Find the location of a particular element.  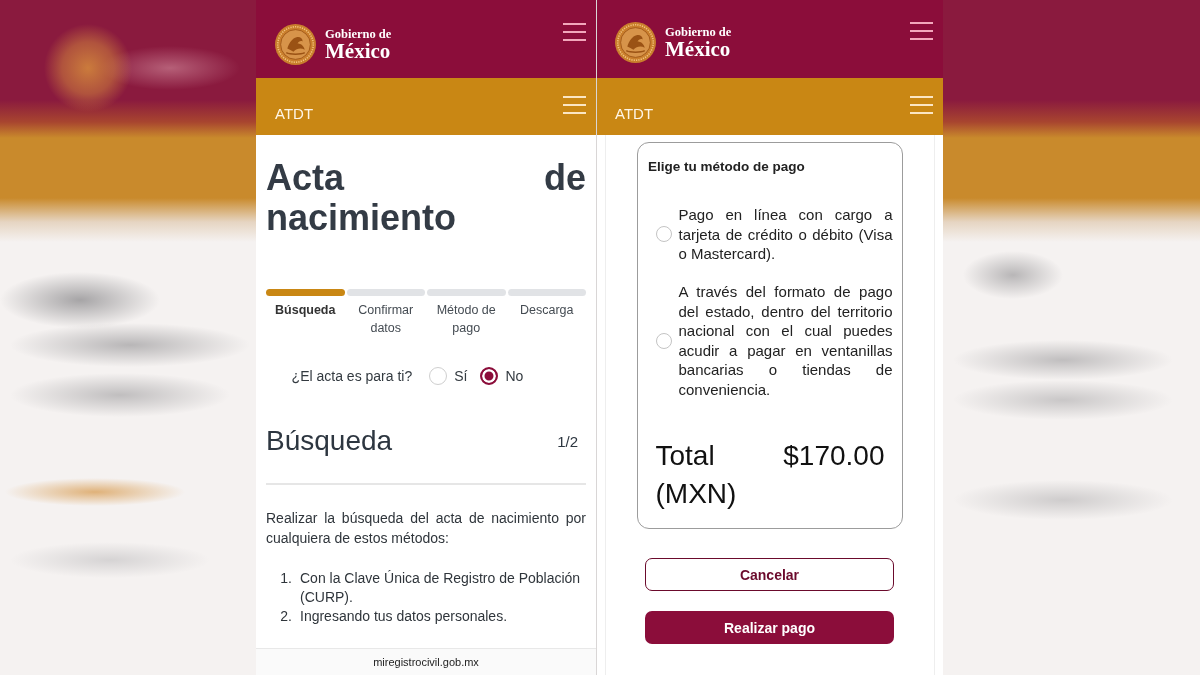

section-title: Búsqueda is located at coordinates (329, 441).